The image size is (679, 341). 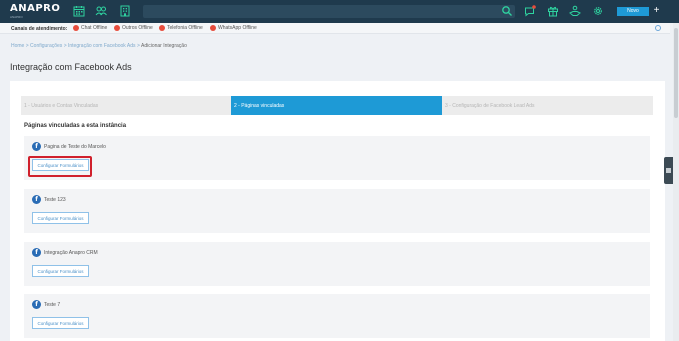 I want to click on building-icon, so click(x=125, y=11).